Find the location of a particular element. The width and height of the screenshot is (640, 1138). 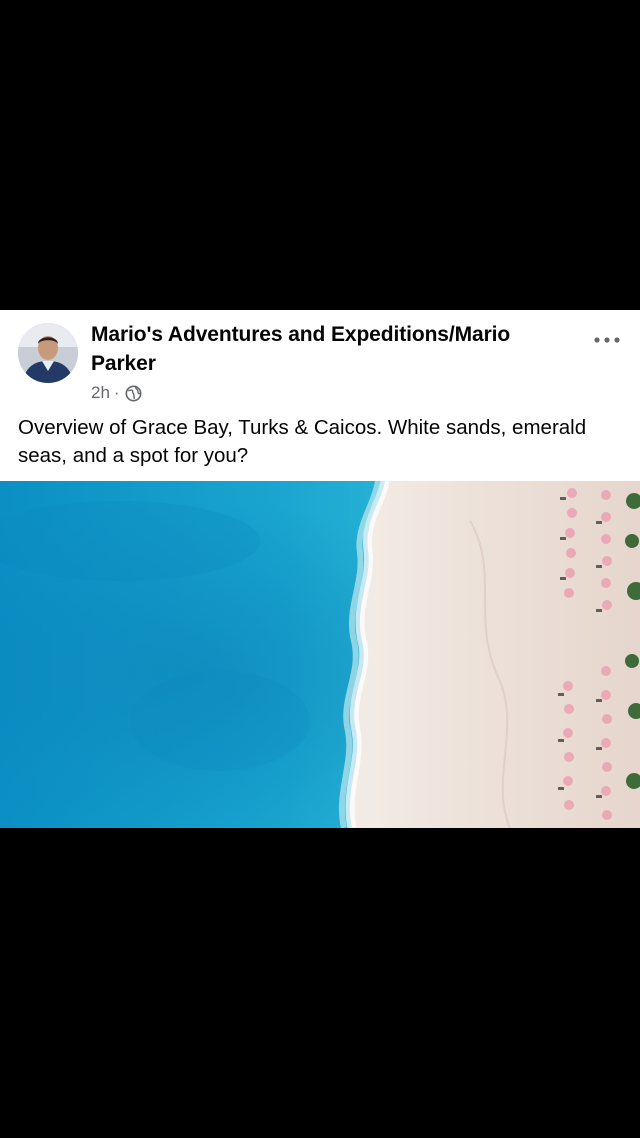

post-timestamp: 2h is located at coordinates (100, 393).